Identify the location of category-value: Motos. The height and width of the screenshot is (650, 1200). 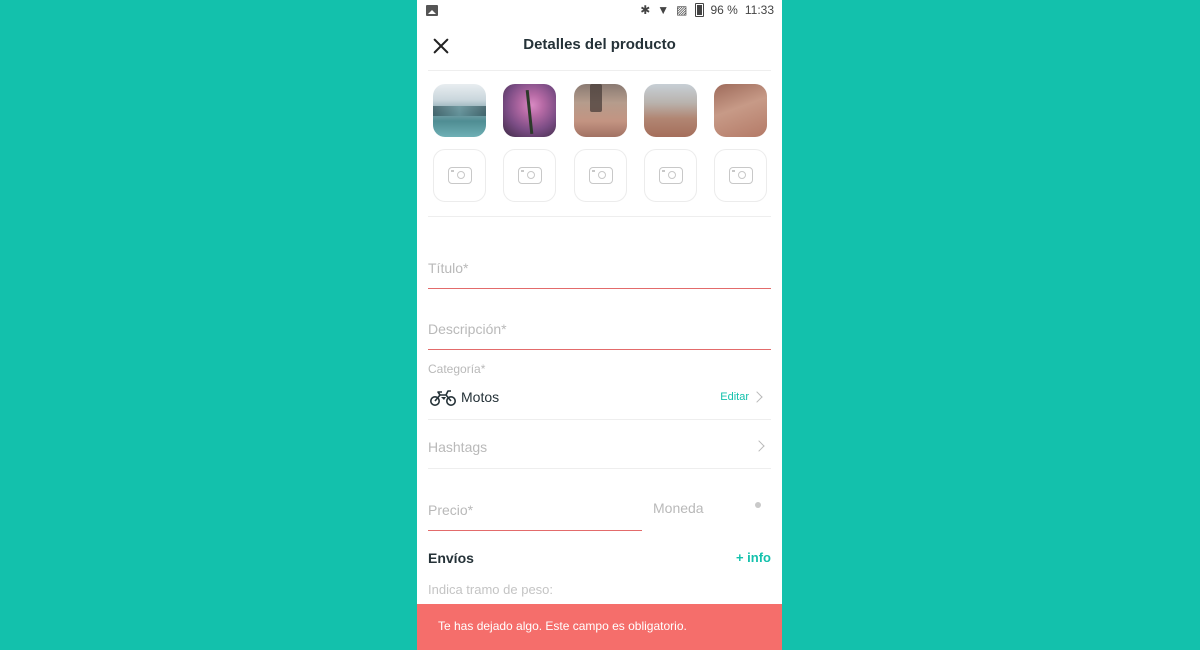
(480, 397).